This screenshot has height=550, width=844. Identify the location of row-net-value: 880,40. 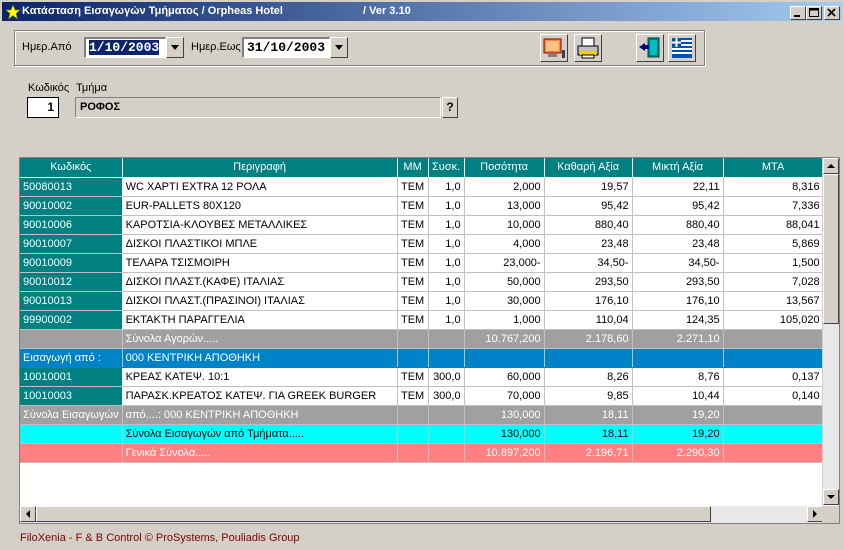
(588, 225).